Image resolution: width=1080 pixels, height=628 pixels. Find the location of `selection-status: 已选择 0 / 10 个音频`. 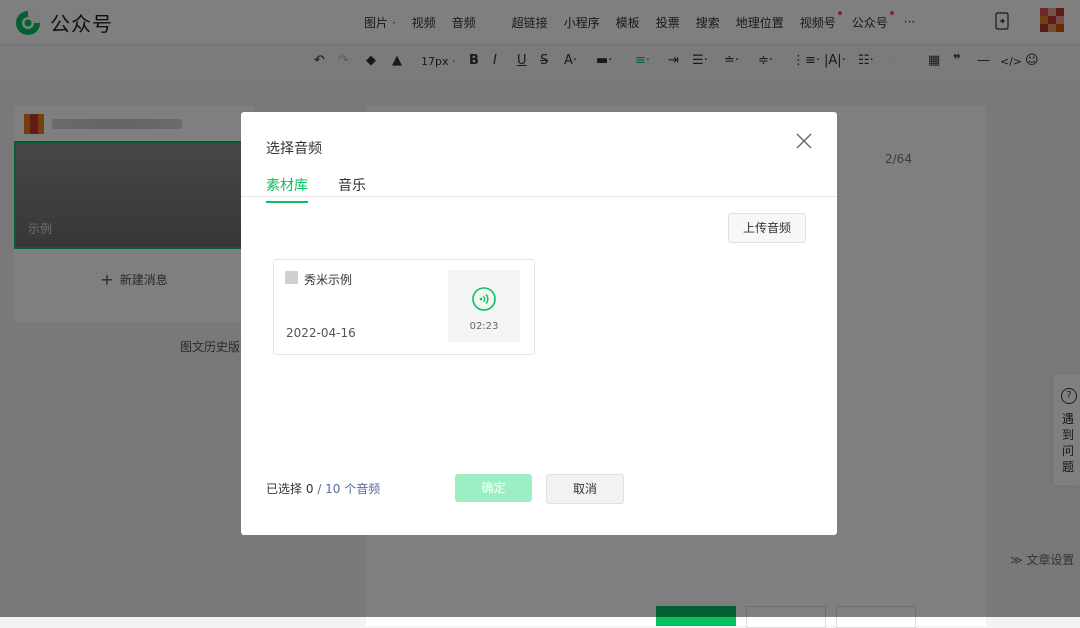

selection-status: 已选择 0 / 10 个音频 is located at coordinates (323, 488).